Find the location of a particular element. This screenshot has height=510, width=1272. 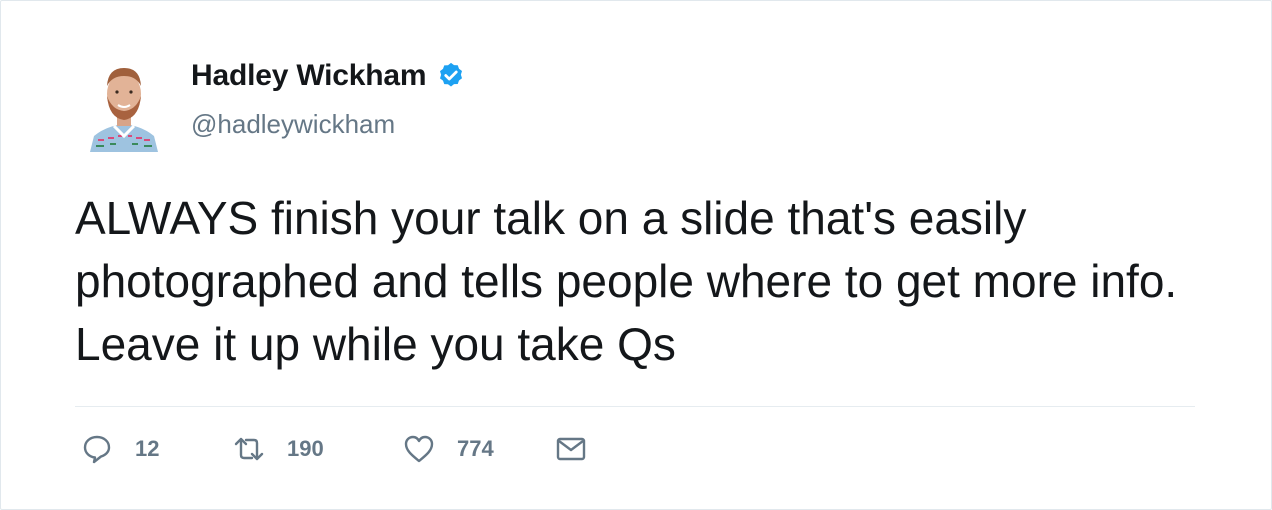

like-button: 774 is located at coordinates (479, 449).